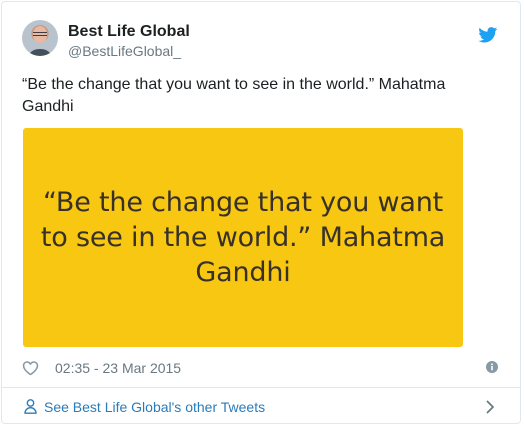 Image resolution: width=524 pixels, height=426 pixels. I want to click on avatar-glasses, so click(40, 34).